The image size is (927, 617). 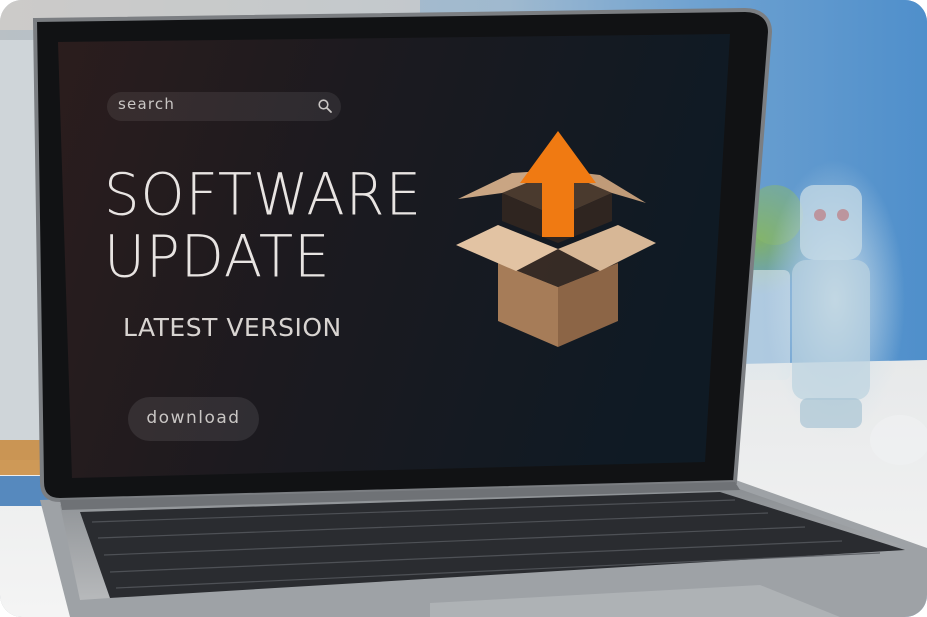 I want to click on page-title-line-2: UPDATE, so click(x=217, y=257).